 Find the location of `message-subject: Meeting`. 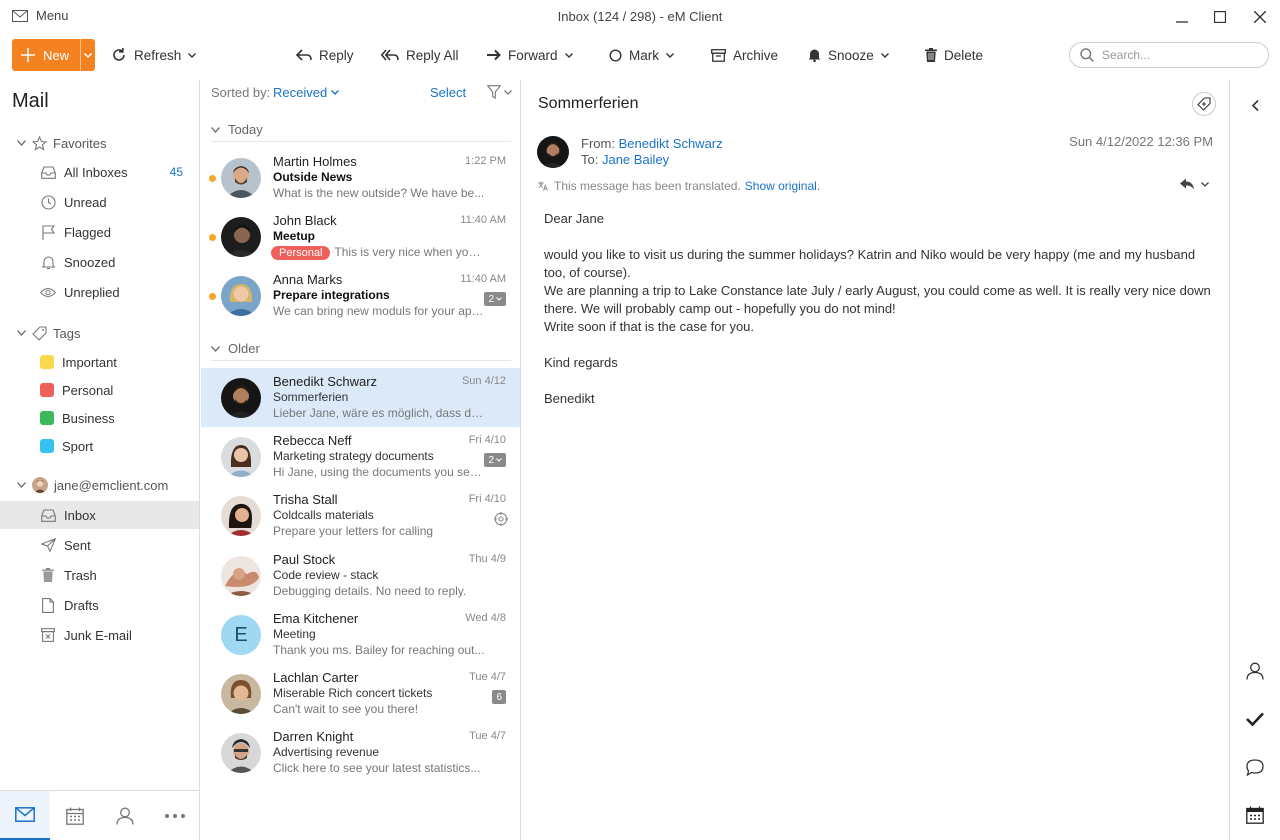

message-subject: Meeting is located at coordinates (294, 634).